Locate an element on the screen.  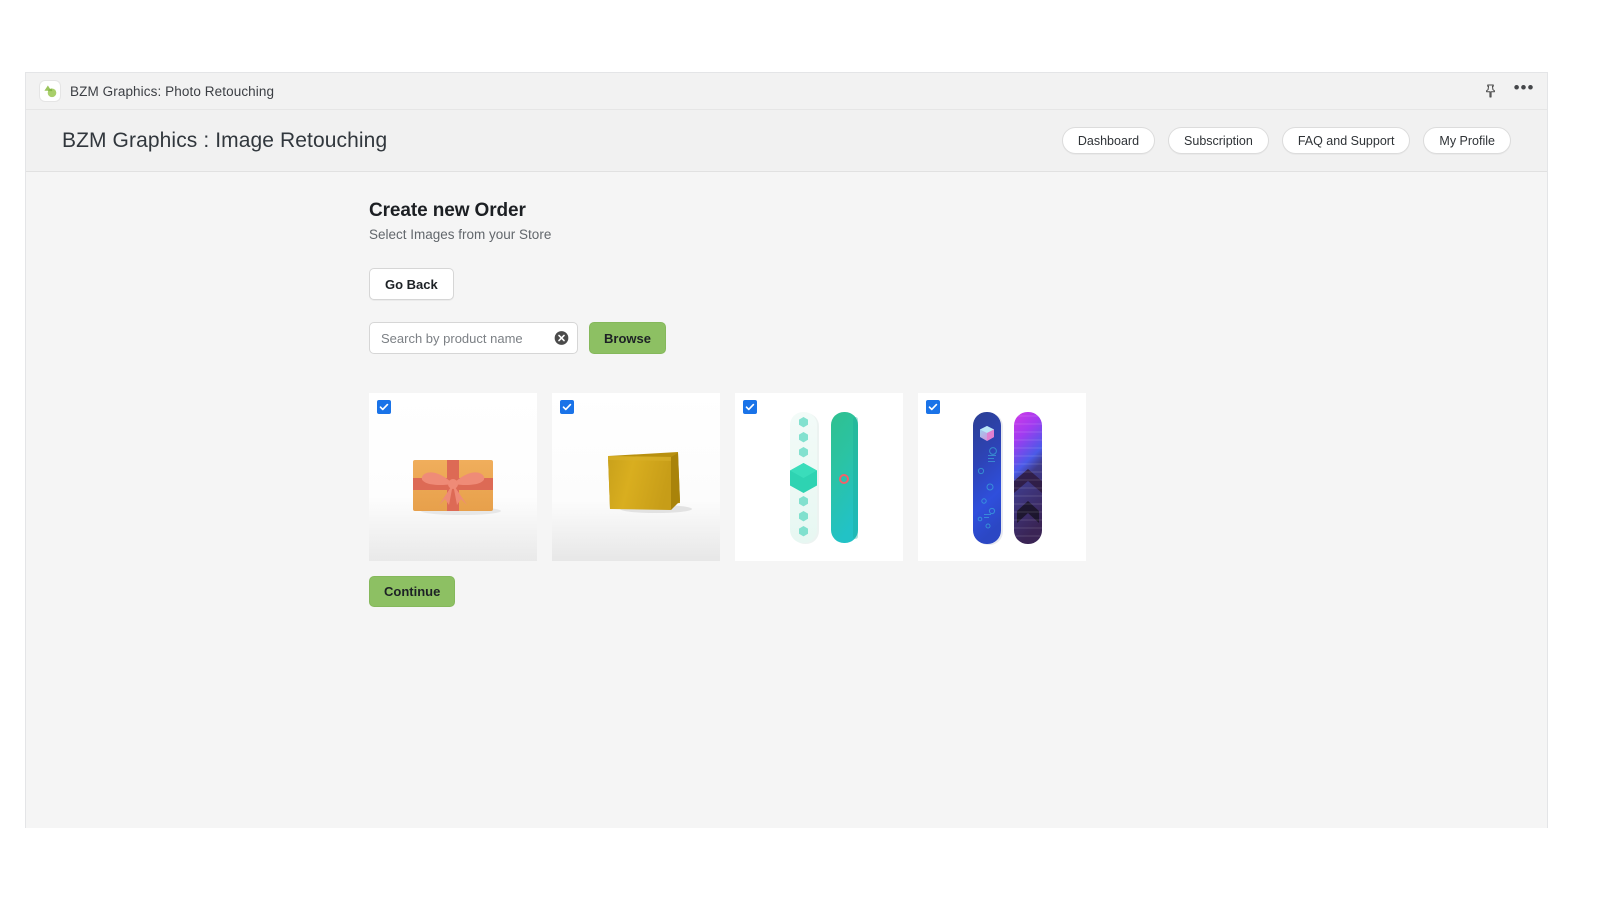
create-order-heading: Create new Order is located at coordinates (447, 210).